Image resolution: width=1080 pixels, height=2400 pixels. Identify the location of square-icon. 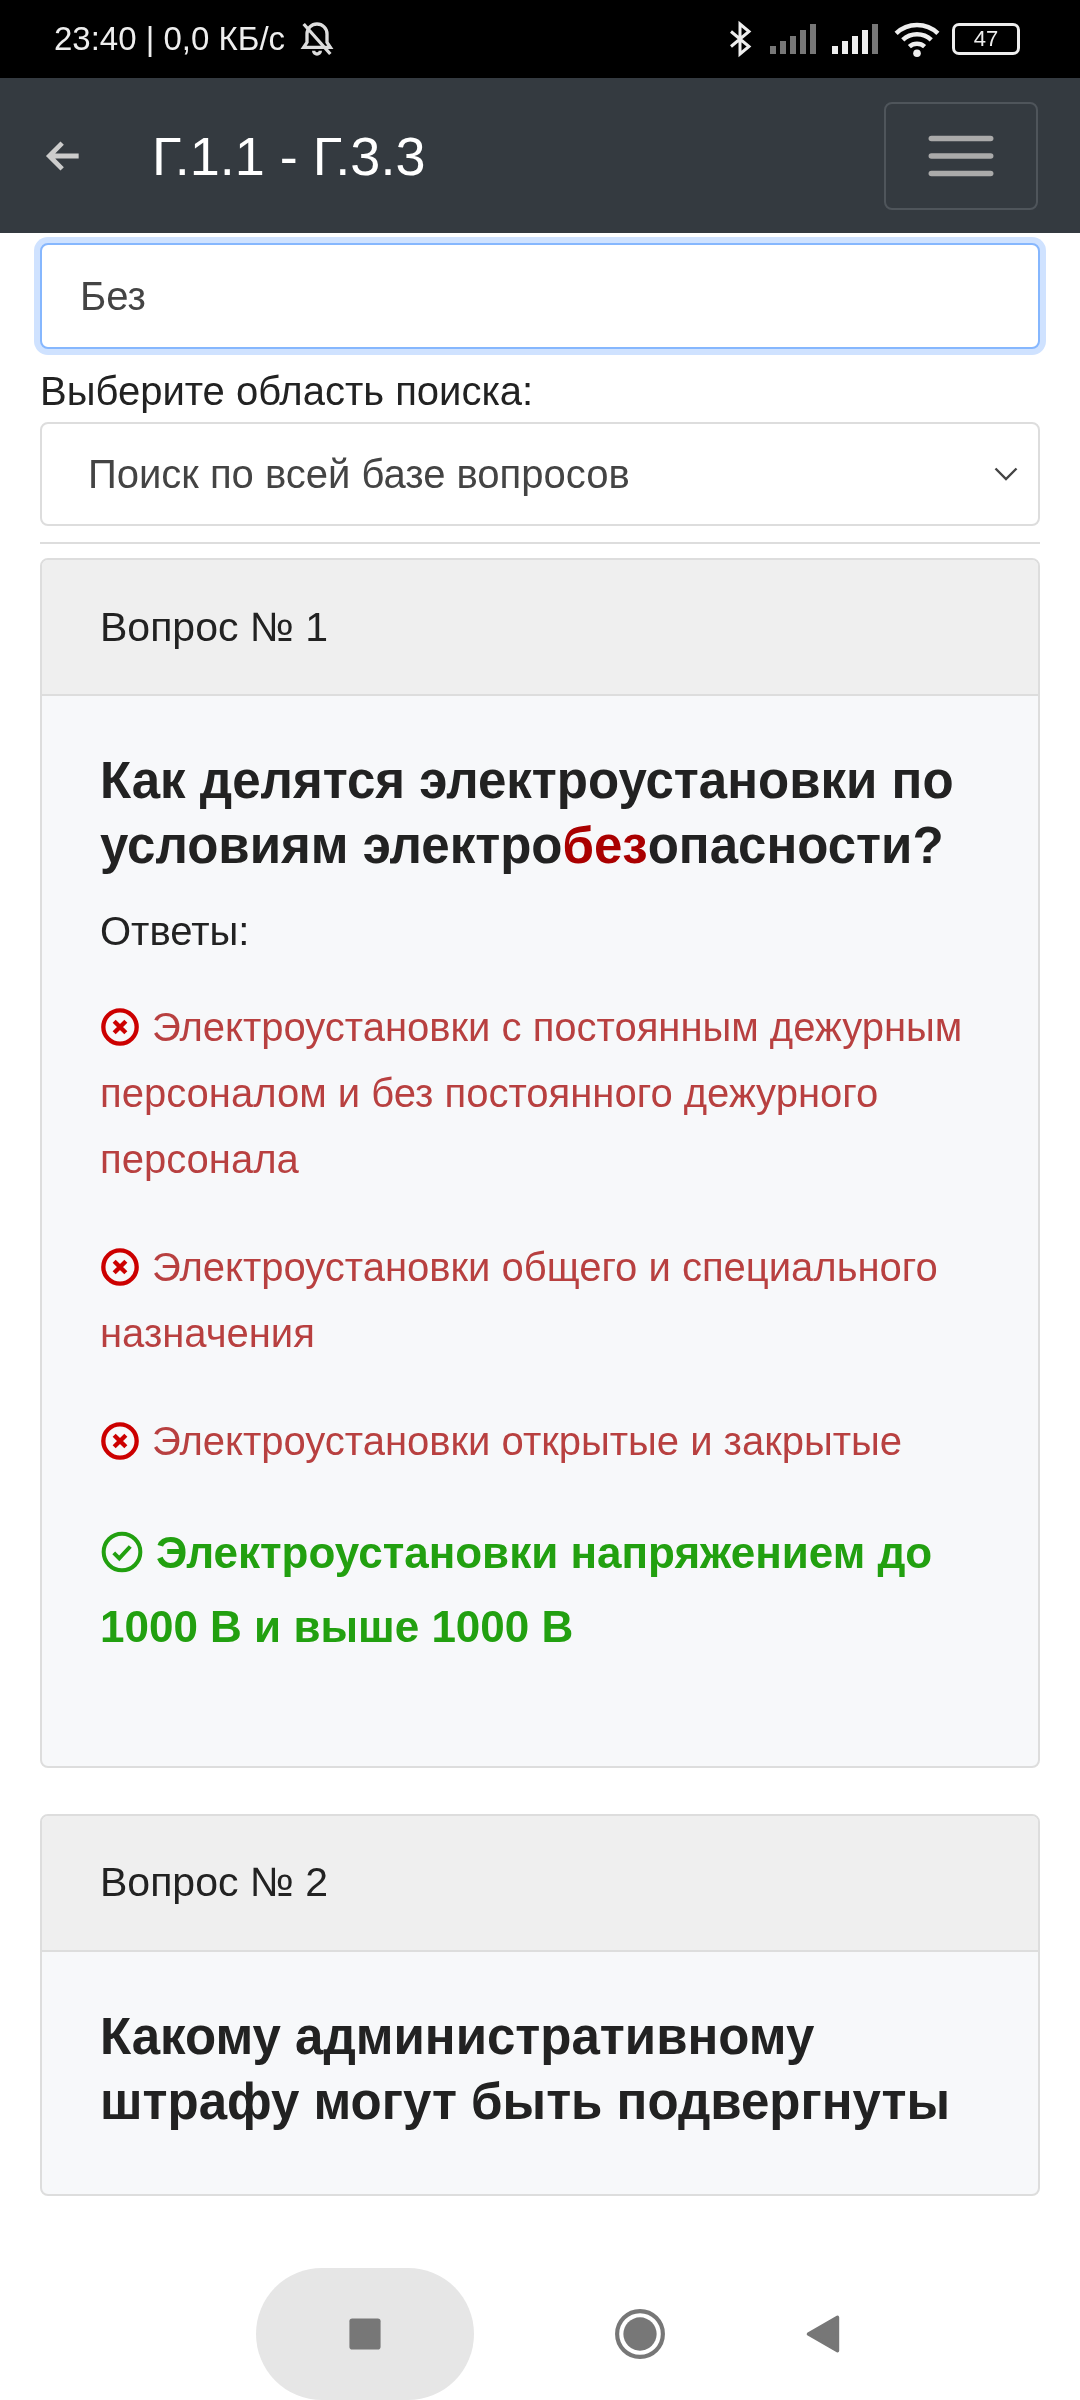
(365, 2334).